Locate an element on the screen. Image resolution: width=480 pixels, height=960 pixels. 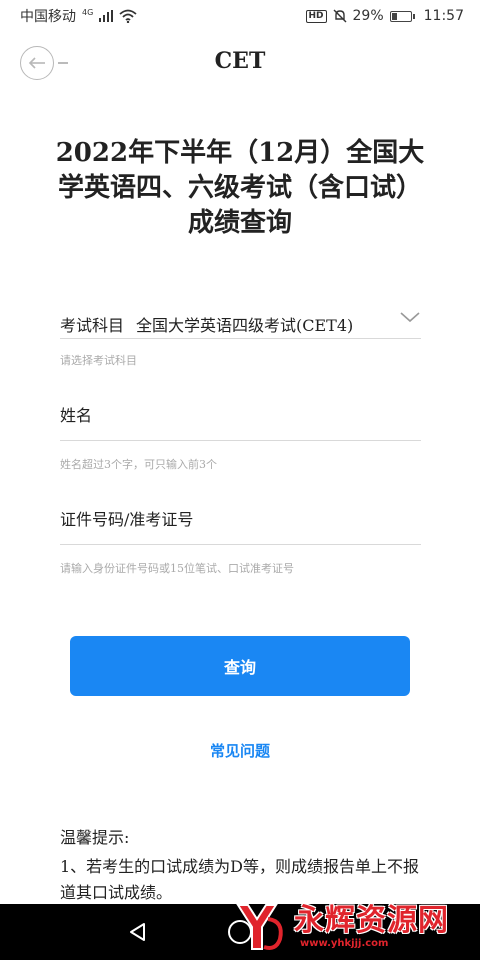
status-bar: 中国移动 4G HD 29% 11:57 is located at coordinates (240, 16).